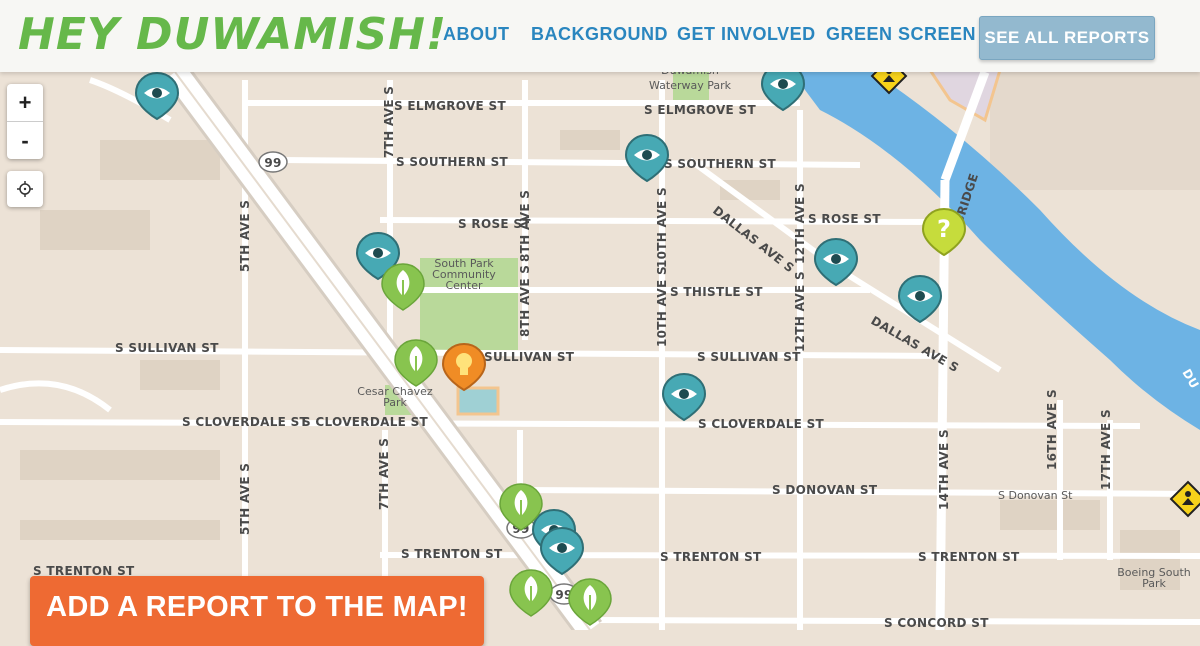 This screenshot has height=646, width=1200. I want to click on poi-label: Center, so click(464, 285).